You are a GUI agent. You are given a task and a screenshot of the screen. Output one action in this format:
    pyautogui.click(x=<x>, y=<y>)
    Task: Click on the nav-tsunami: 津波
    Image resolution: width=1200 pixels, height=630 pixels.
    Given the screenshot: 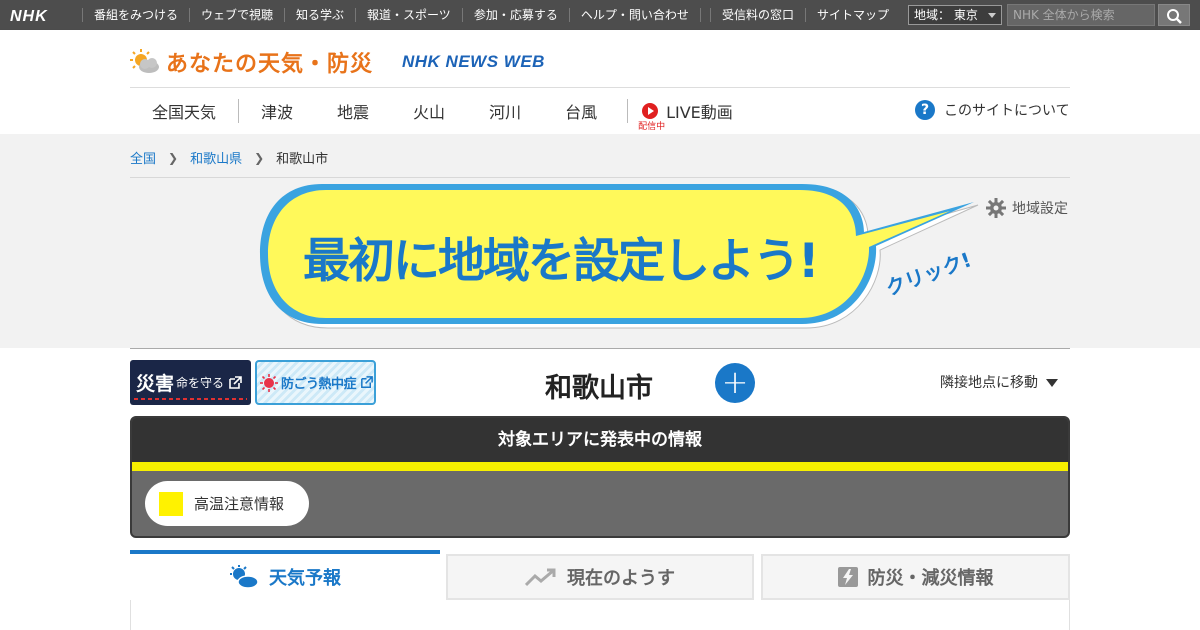 What is the action you would take?
    pyautogui.click(x=277, y=111)
    